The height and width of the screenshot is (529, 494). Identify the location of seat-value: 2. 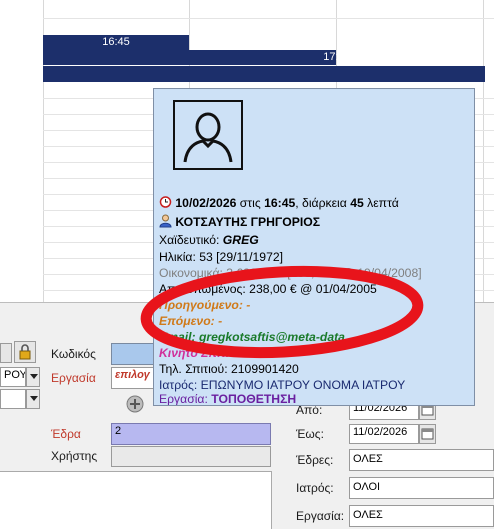
(118, 431).